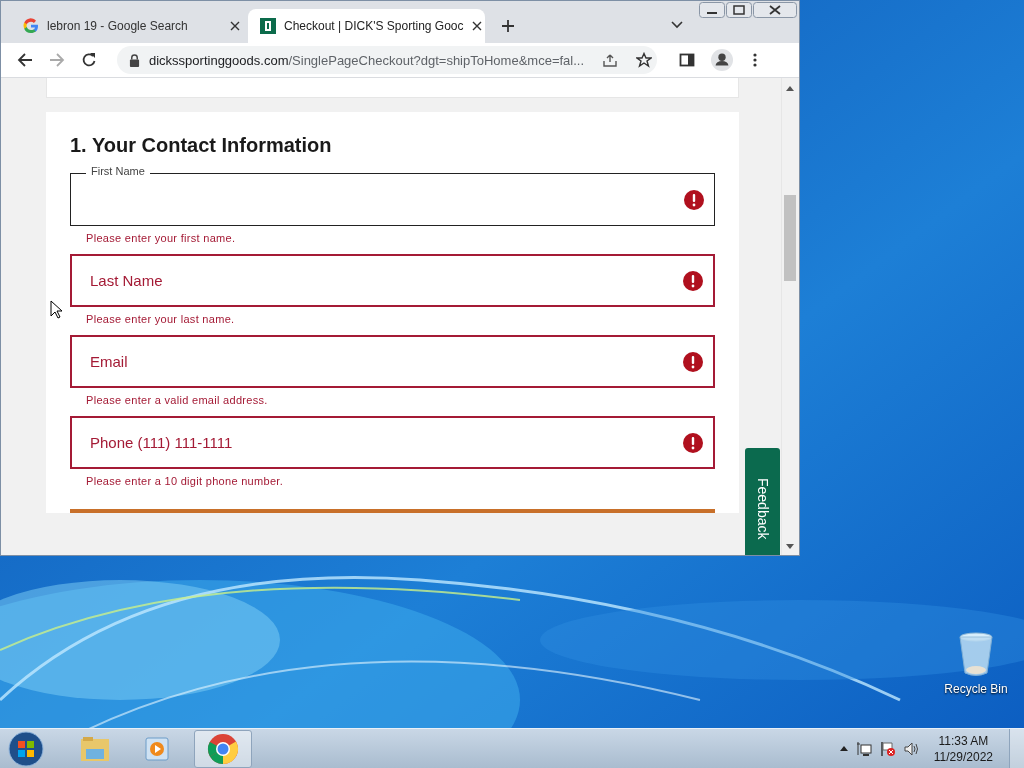 The image size is (1024, 768). Describe the element at coordinates (26, 748) in the screenshot. I see `start-button` at that location.